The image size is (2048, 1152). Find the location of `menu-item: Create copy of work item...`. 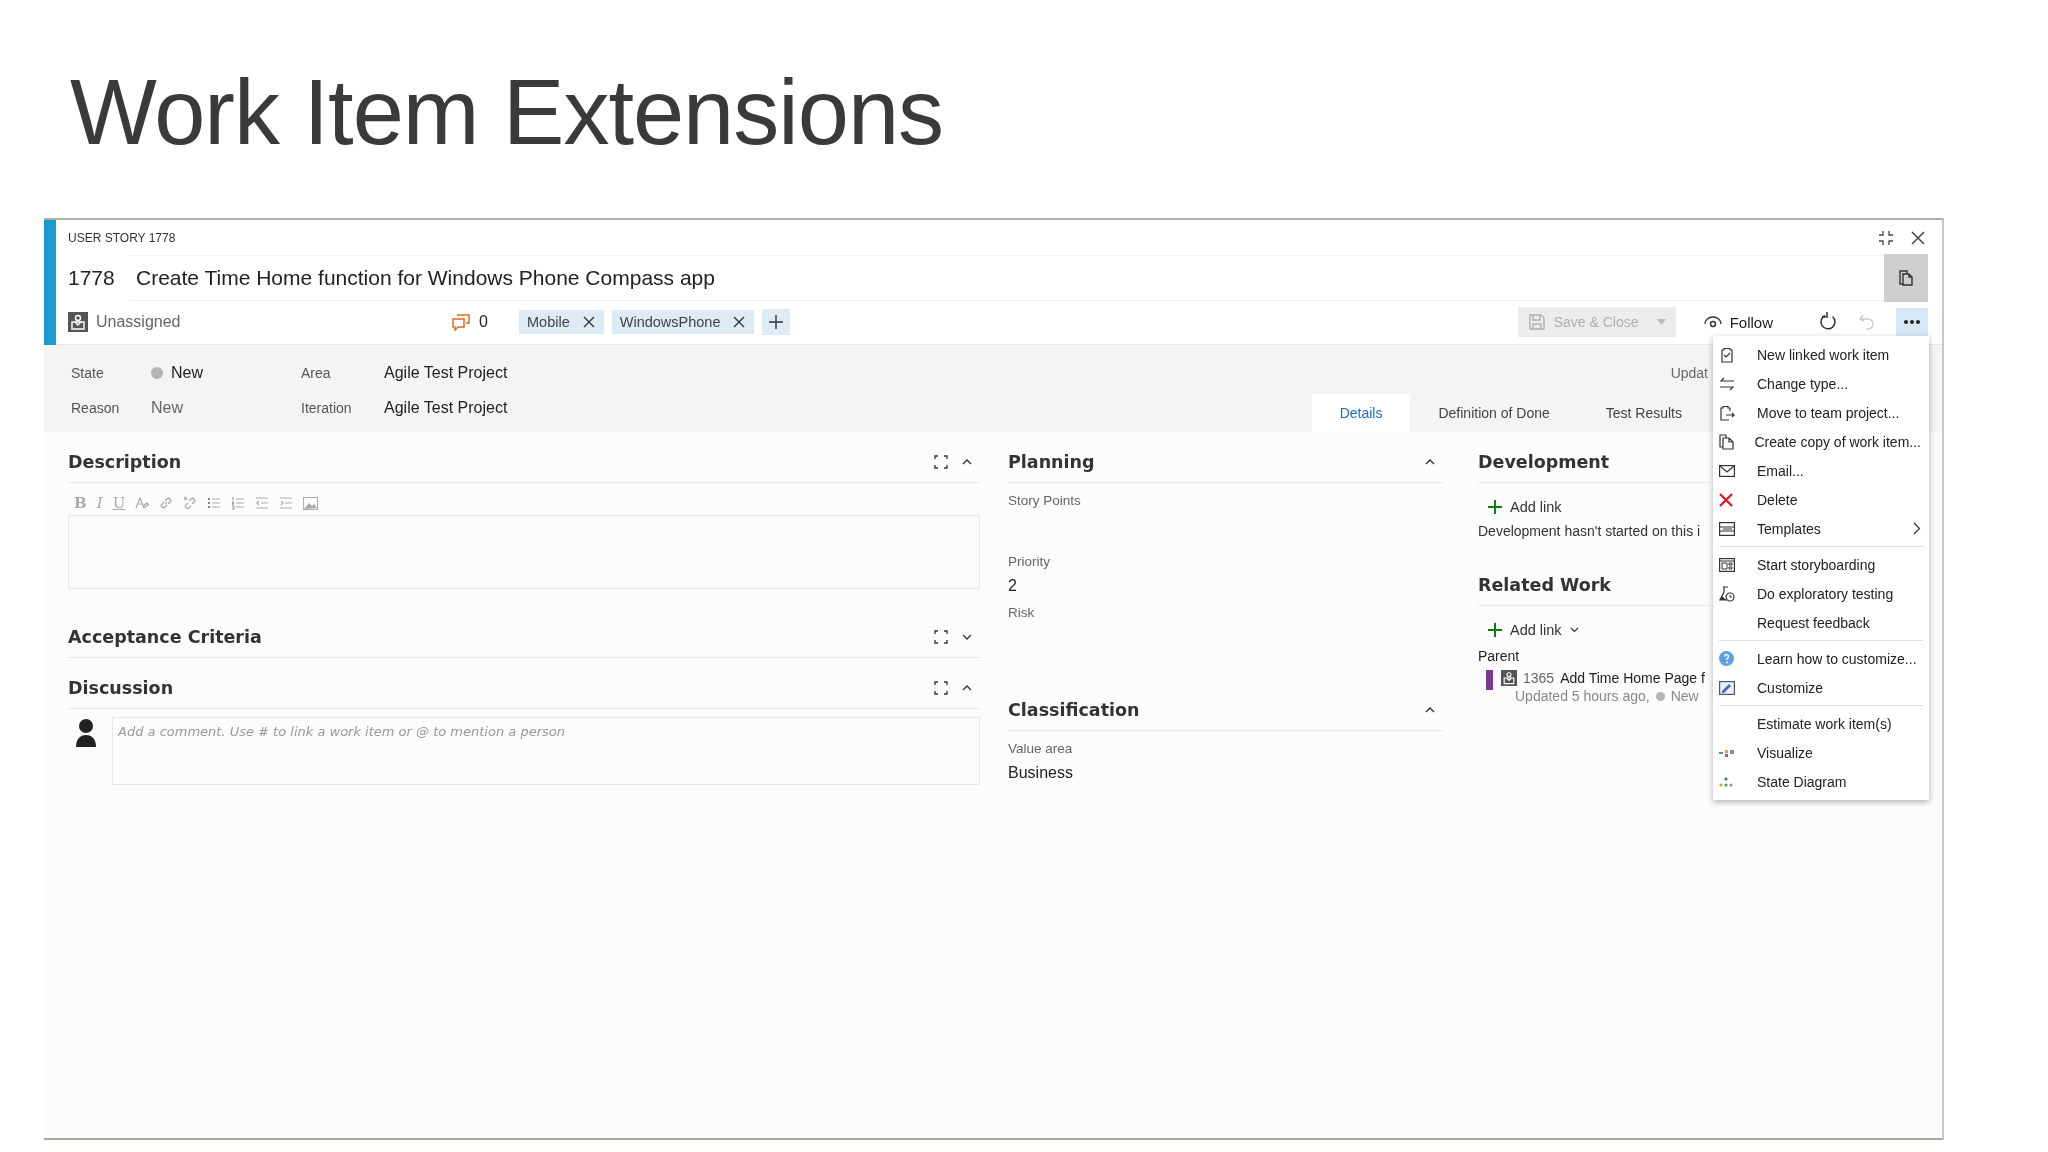

menu-item: Create copy of work item... is located at coordinates (1821, 441).